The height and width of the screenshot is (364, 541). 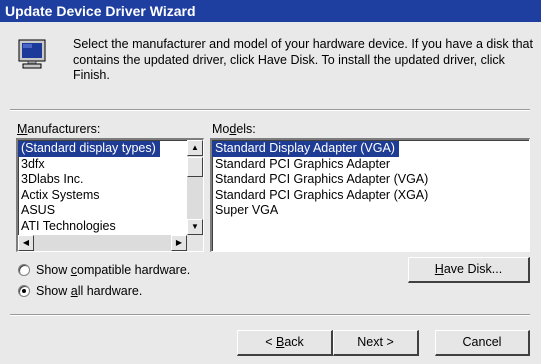 What do you see at coordinates (179, 243) in the screenshot?
I see `scroll-right-arrow-icon: ▶` at bounding box center [179, 243].